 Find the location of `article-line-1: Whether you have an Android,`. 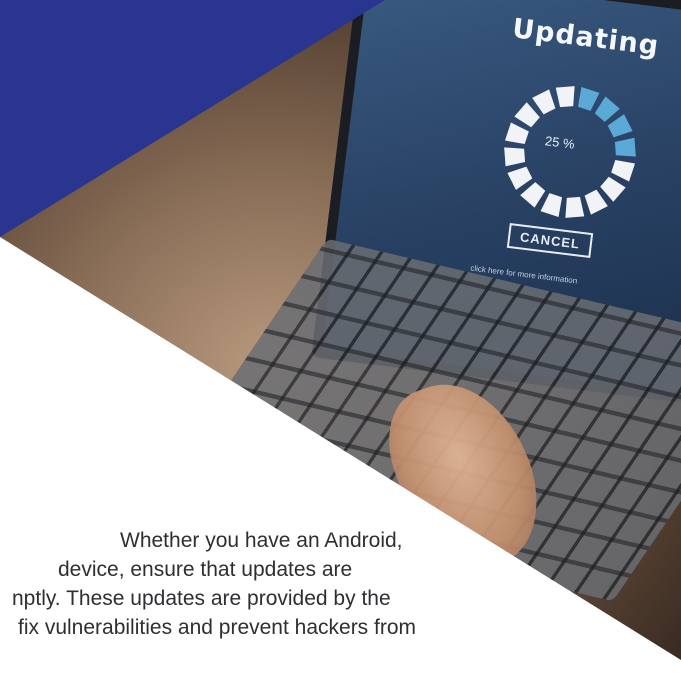

article-line-1: Whether you have an Android, is located at coordinates (261, 540).